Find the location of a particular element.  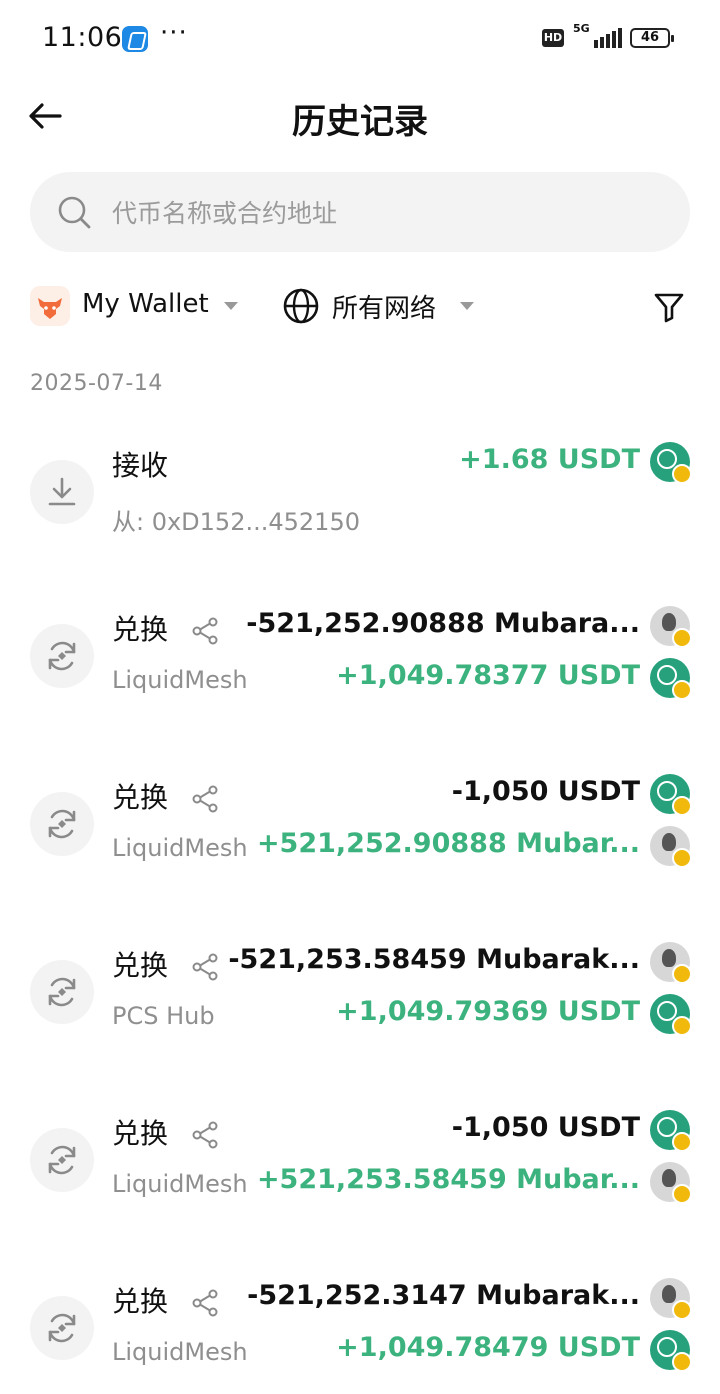

wallet-caret-icon is located at coordinates (231, 306).